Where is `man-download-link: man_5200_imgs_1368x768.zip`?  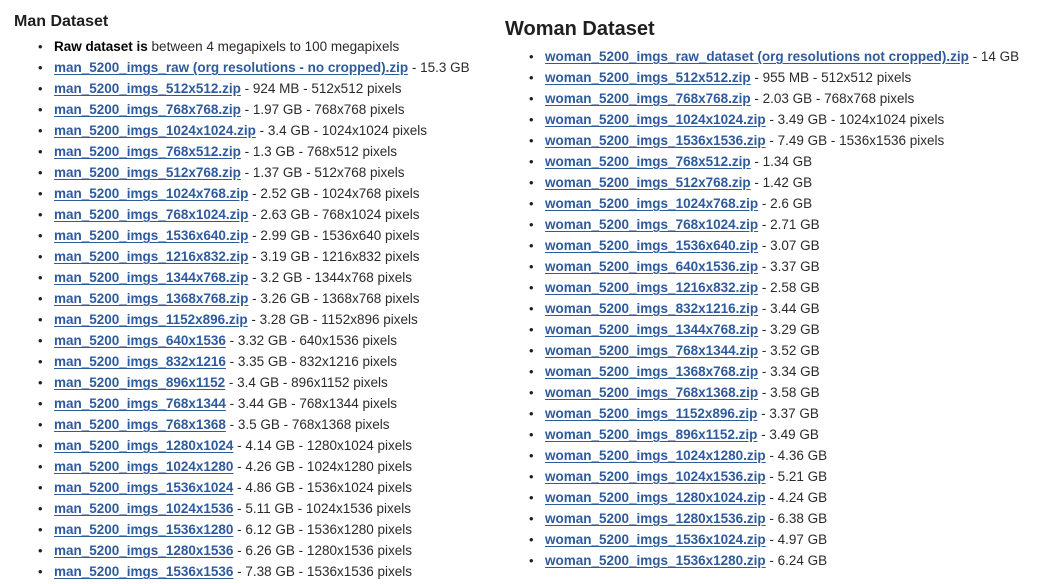
man-download-link: man_5200_imgs_1368x768.zip is located at coordinates (151, 298).